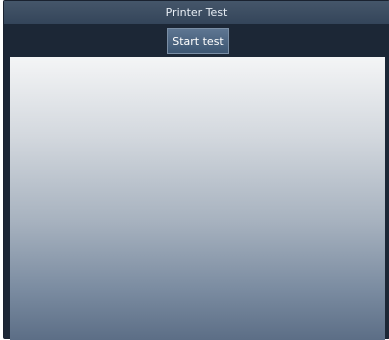 The width and height of the screenshot is (389, 340). I want to click on window-title: Printer Test, so click(196, 12).